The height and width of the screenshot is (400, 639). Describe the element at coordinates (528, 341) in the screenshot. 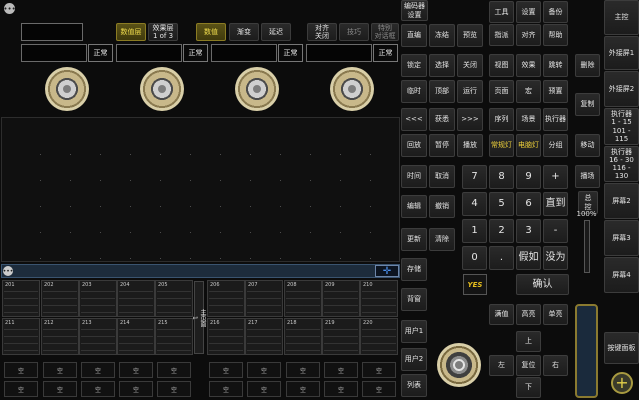

I see `up-button: 上` at that location.